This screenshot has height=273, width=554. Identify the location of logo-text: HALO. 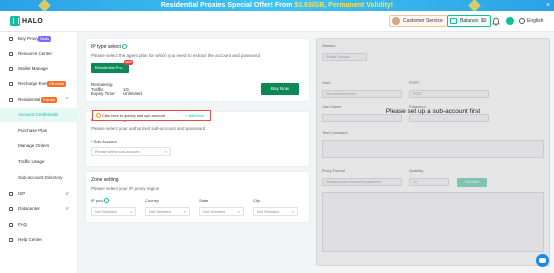
(33, 21).